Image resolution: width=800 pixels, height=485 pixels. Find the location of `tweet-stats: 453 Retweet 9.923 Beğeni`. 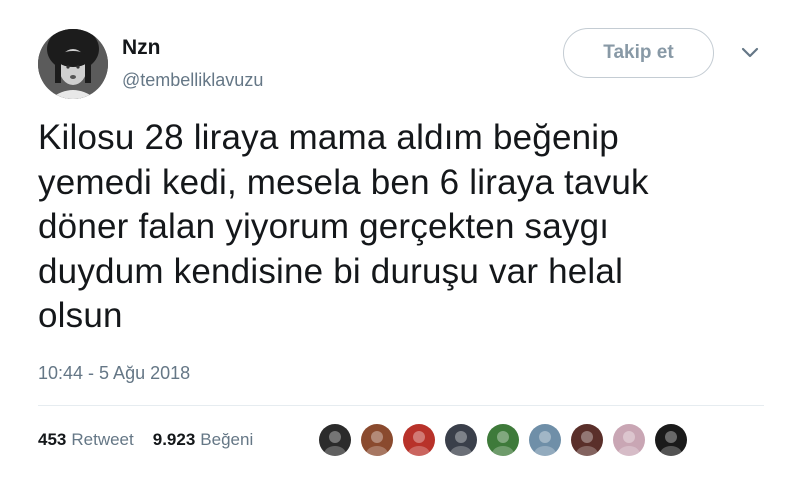

tweet-stats: 453 Retweet 9.923 Beğeni is located at coordinates (145, 440).